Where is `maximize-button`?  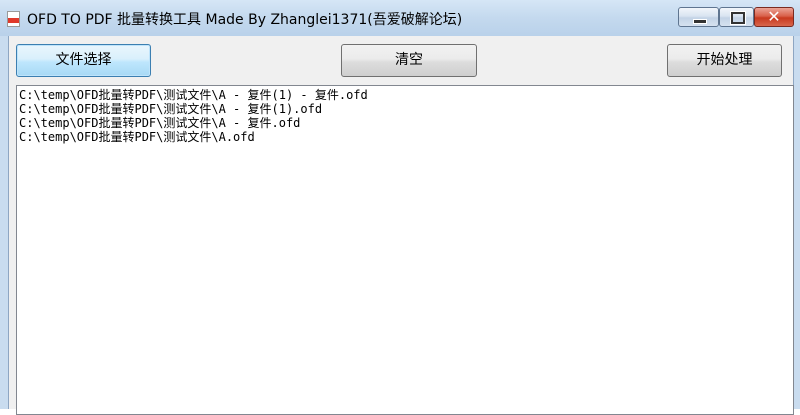 maximize-button is located at coordinates (736, 17).